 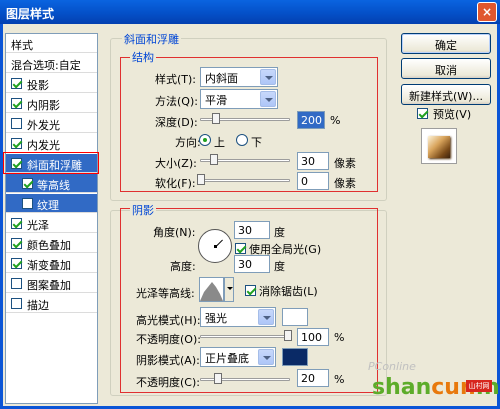 What do you see at coordinates (51, 43) in the screenshot?
I see `styles-header: 样式` at bounding box center [51, 43].